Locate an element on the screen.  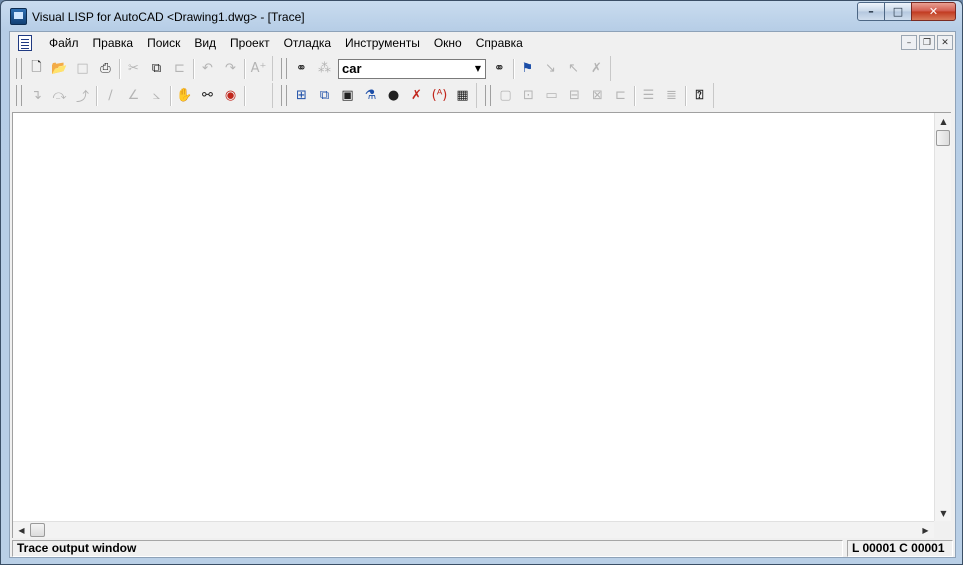
status-message: Trace output window is located at coordinates (427, 548).